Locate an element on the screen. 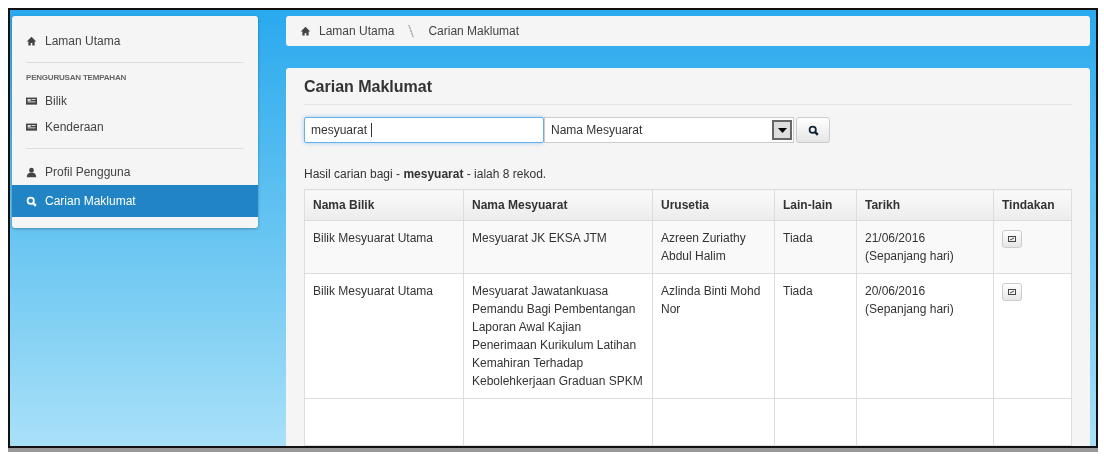 This screenshot has width=1104, height=457. category-dropdown: Nama Mesyuarat is located at coordinates (669, 130).